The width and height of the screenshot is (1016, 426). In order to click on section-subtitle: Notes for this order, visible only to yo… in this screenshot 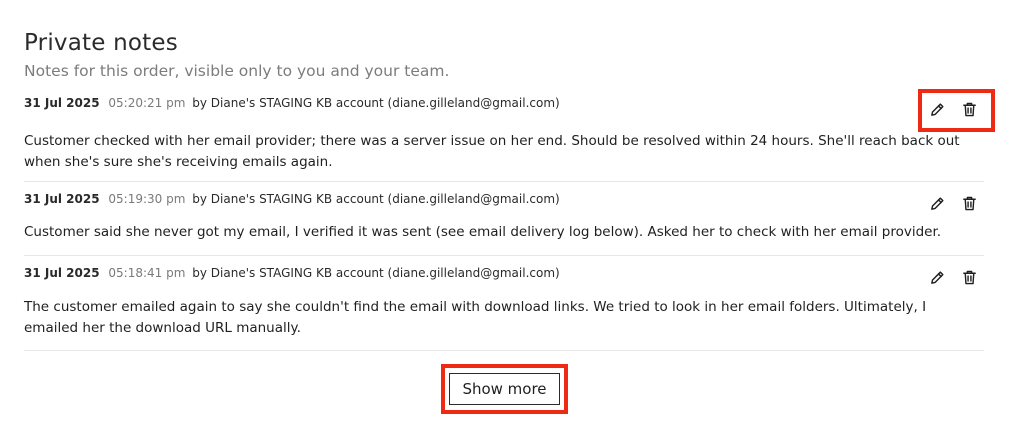, I will do `click(237, 71)`.